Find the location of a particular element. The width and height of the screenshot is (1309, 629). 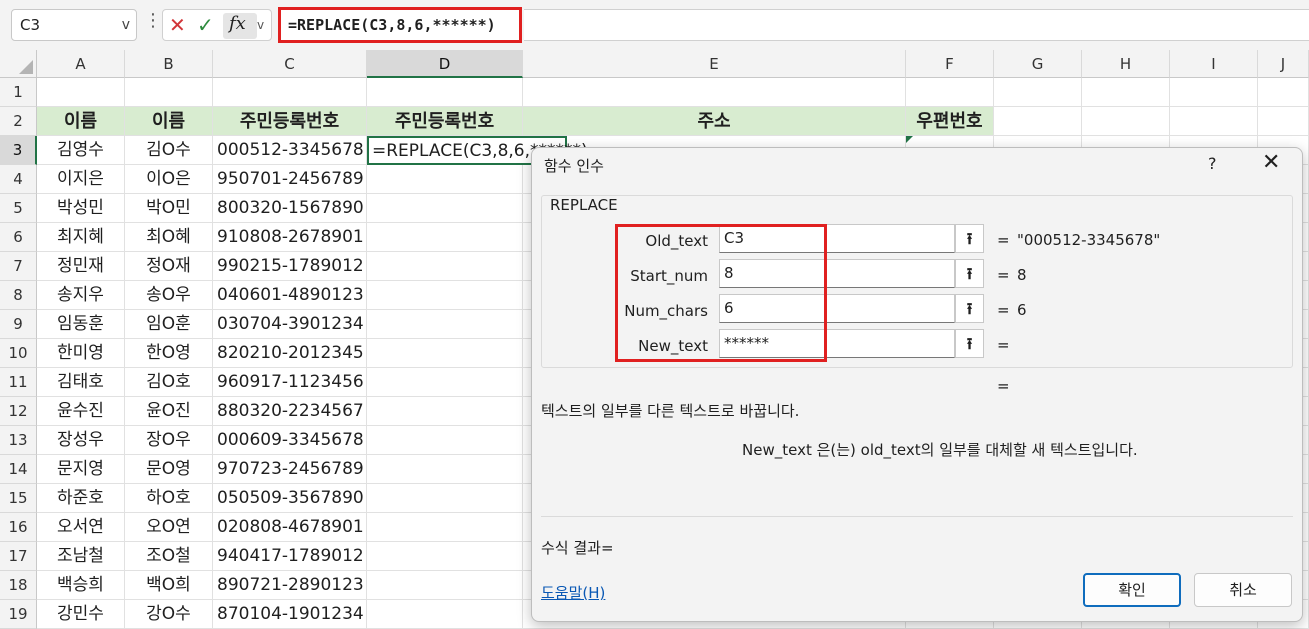

formula-input: =REPLACE(C3,8,6,******) is located at coordinates (400, 25).